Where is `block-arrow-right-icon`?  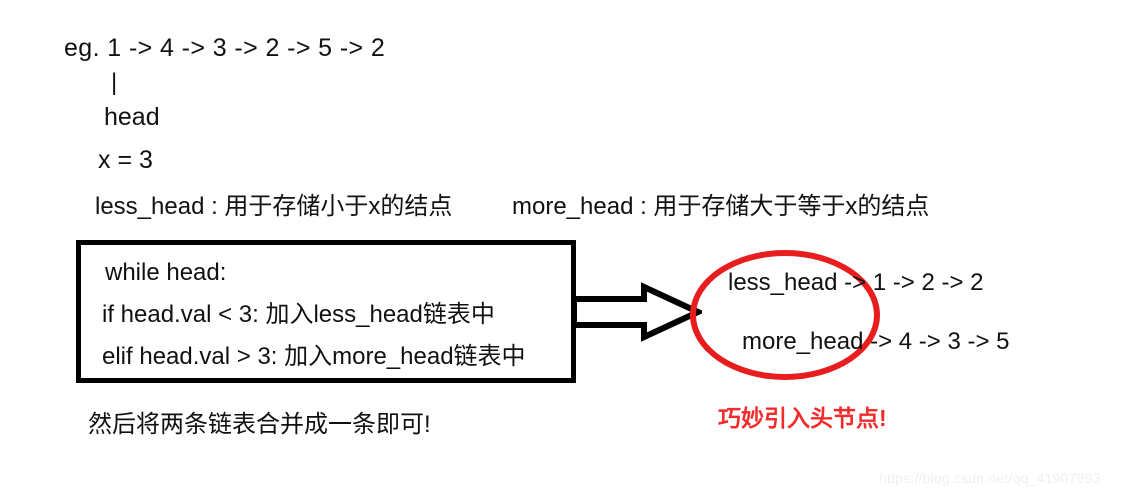
block-arrow-right-icon is located at coordinates (638, 312).